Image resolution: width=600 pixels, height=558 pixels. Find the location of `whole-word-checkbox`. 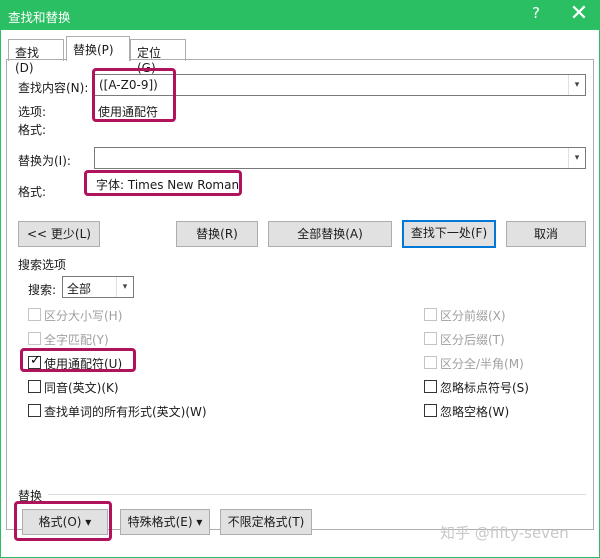

whole-word-checkbox is located at coordinates (34, 338).